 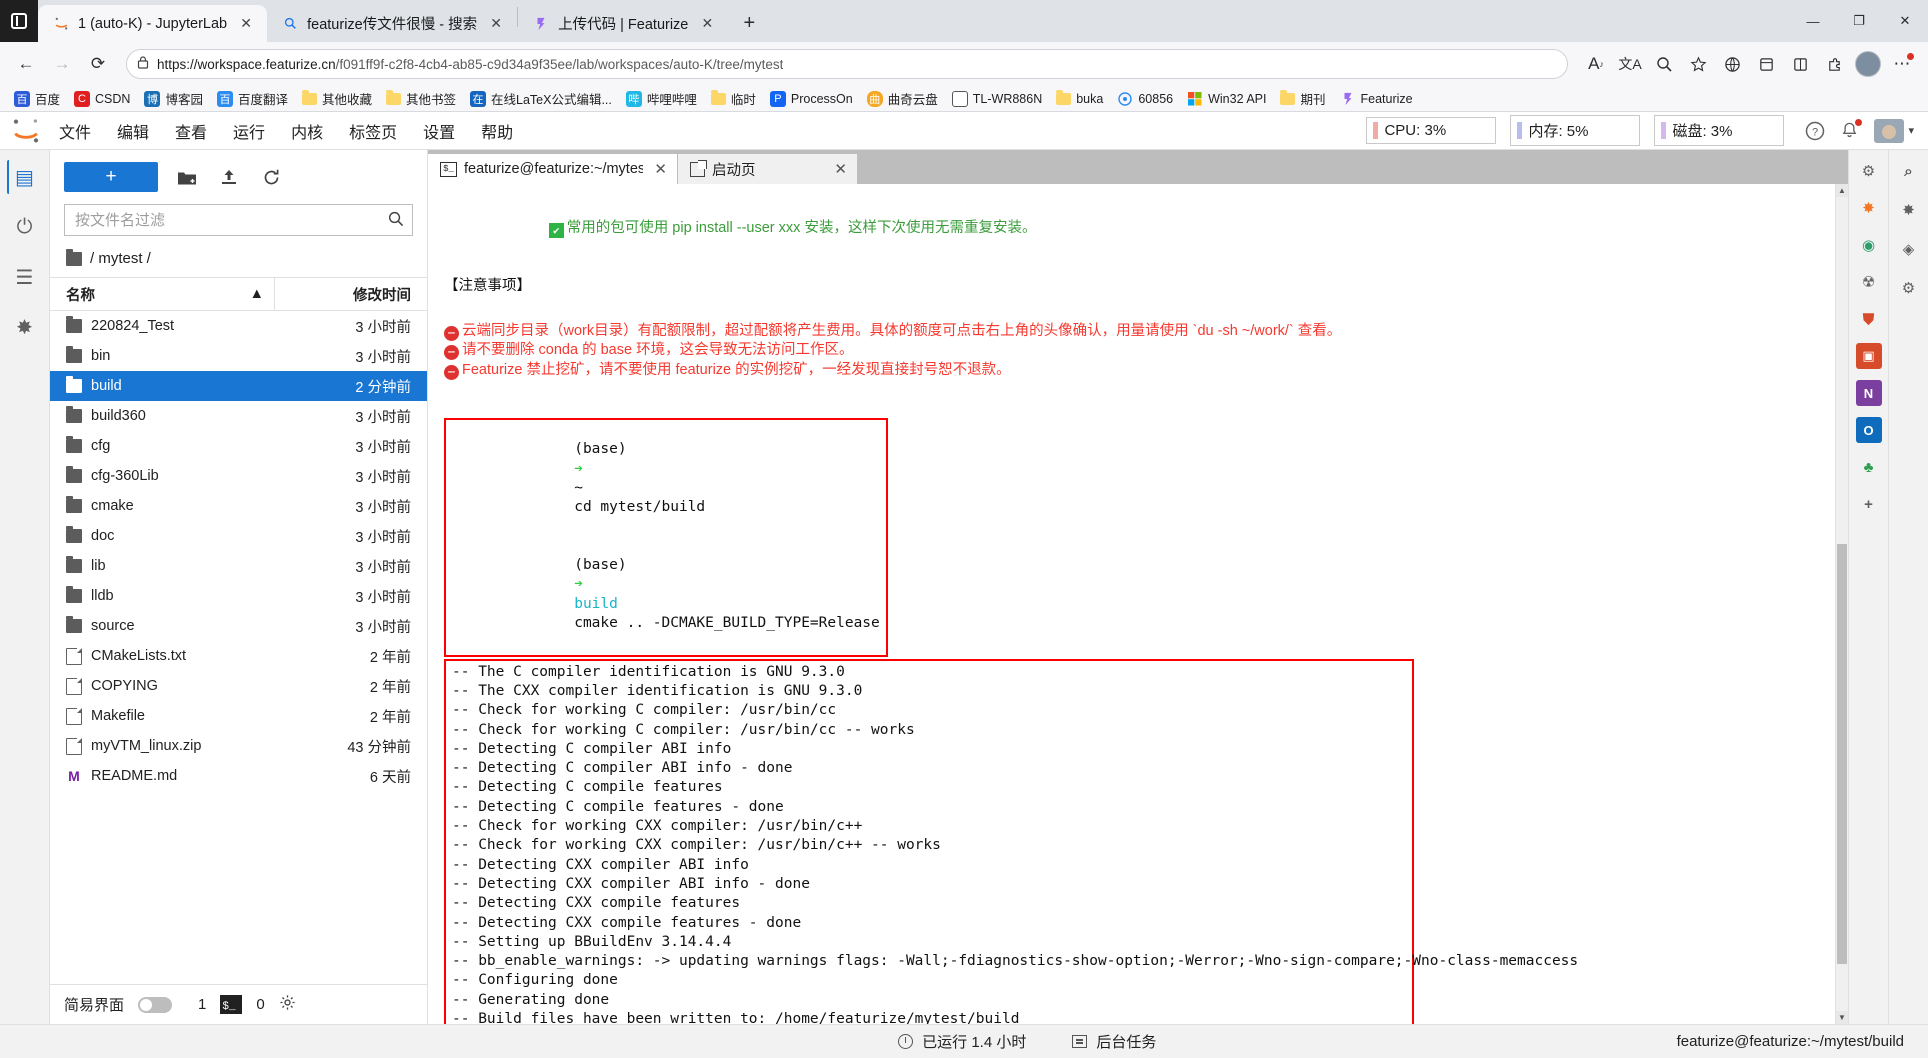 I want to click on file-list-item: M README.md 6 天前, so click(x=238, y=776).